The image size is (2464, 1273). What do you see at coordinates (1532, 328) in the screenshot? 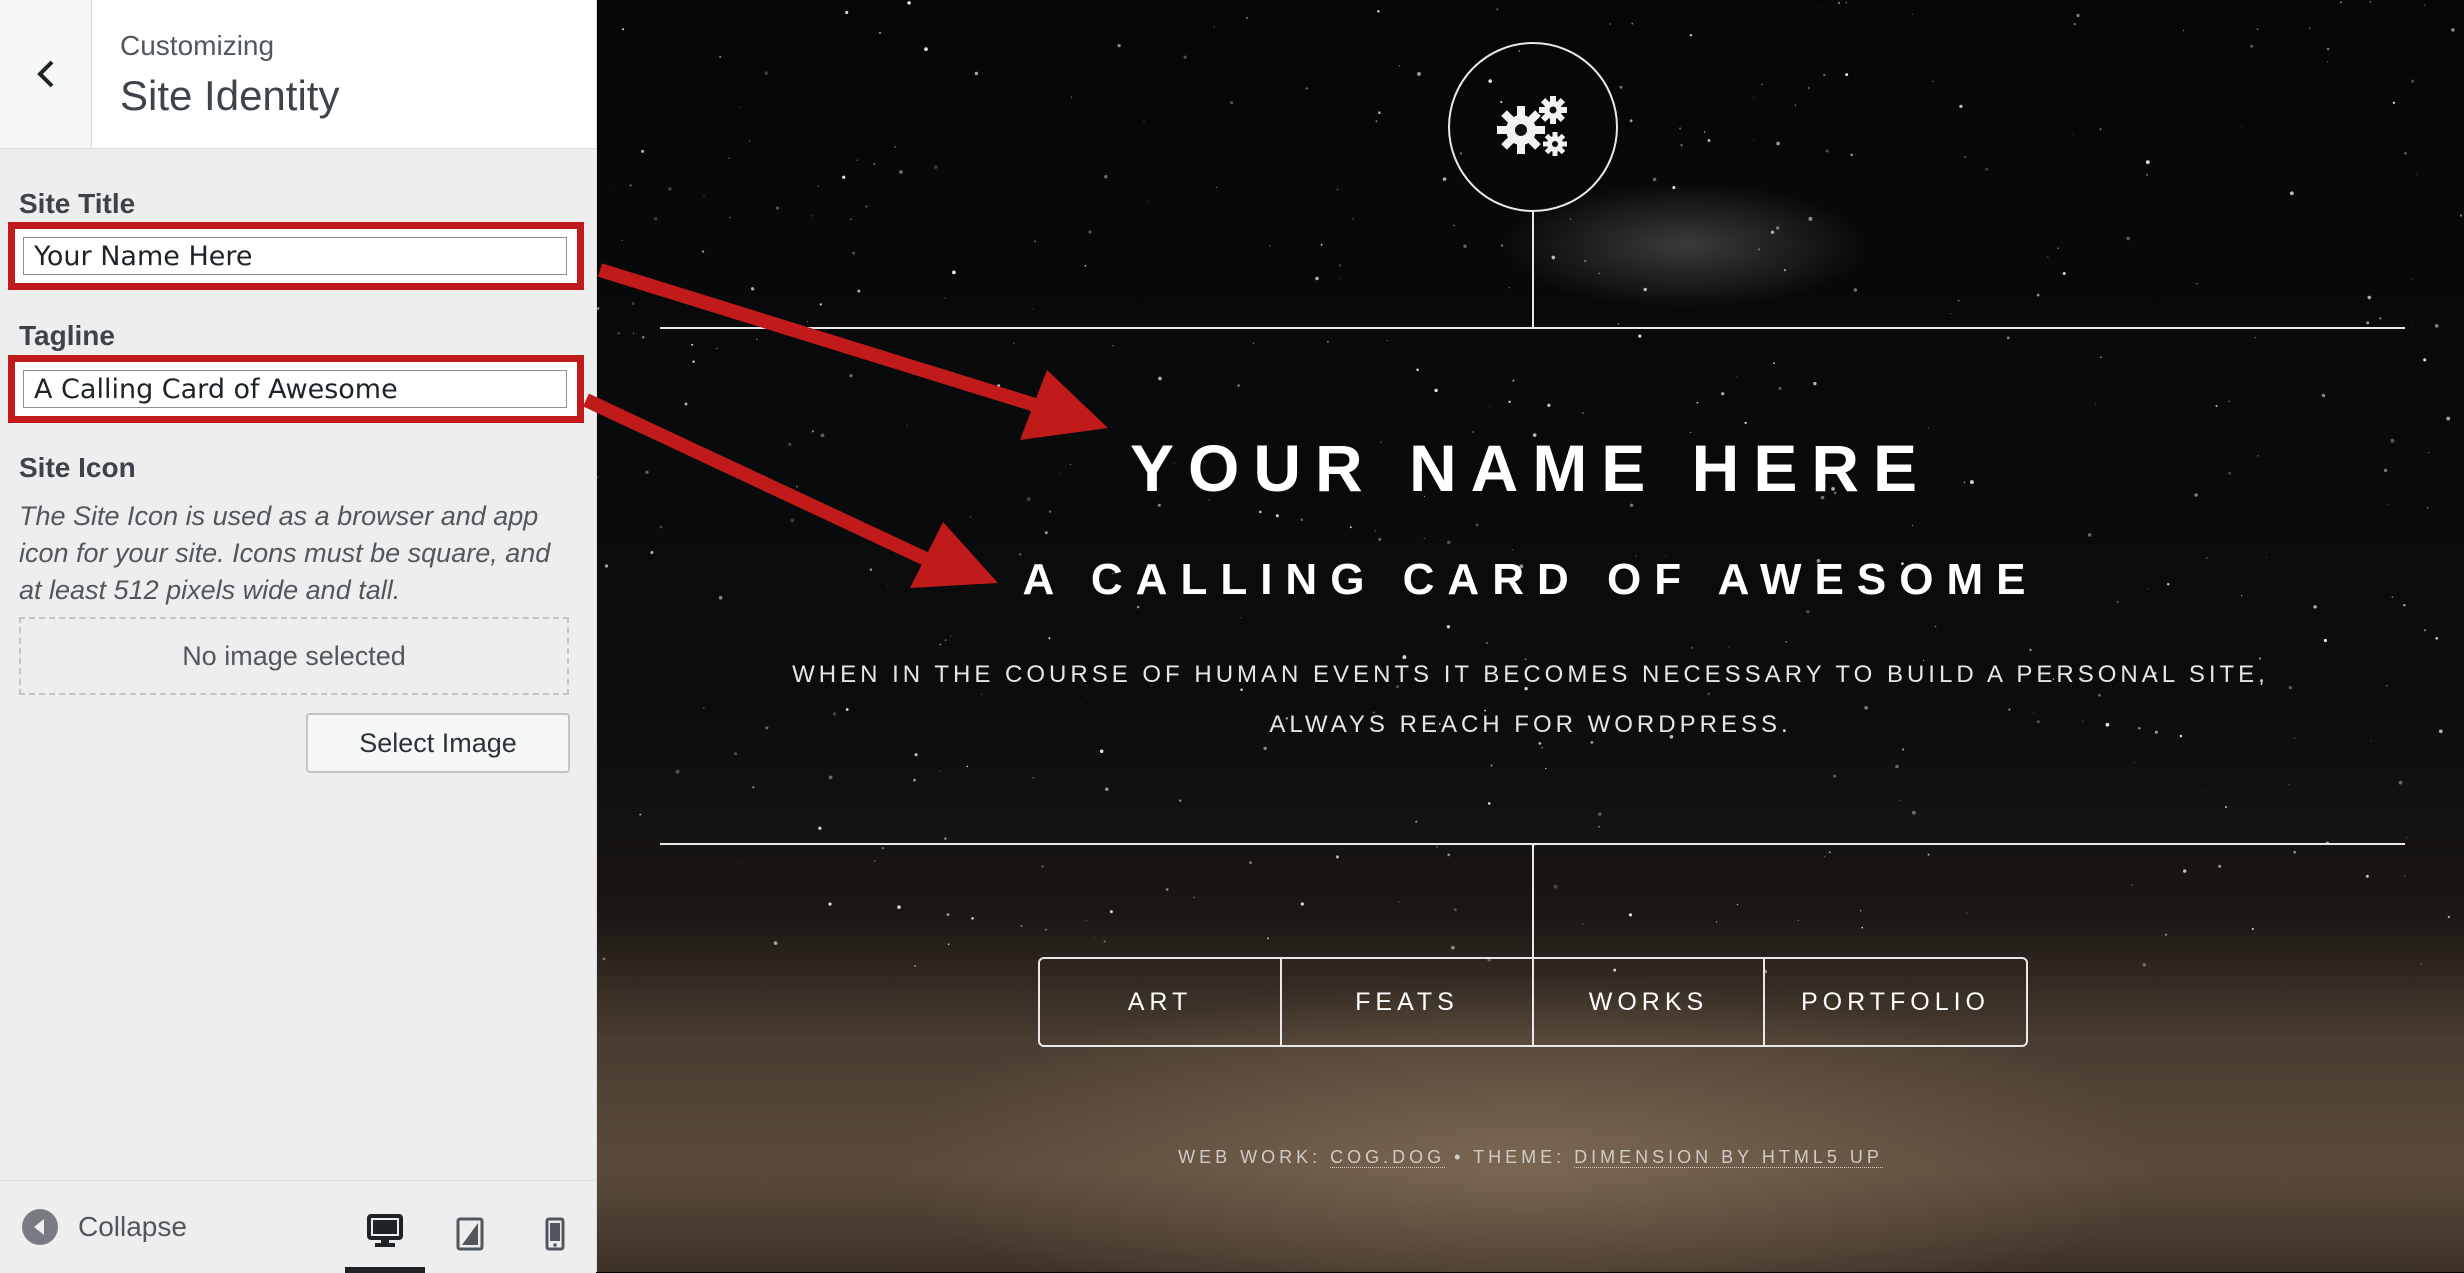
I see `divider-top` at bounding box center [1532, 328].